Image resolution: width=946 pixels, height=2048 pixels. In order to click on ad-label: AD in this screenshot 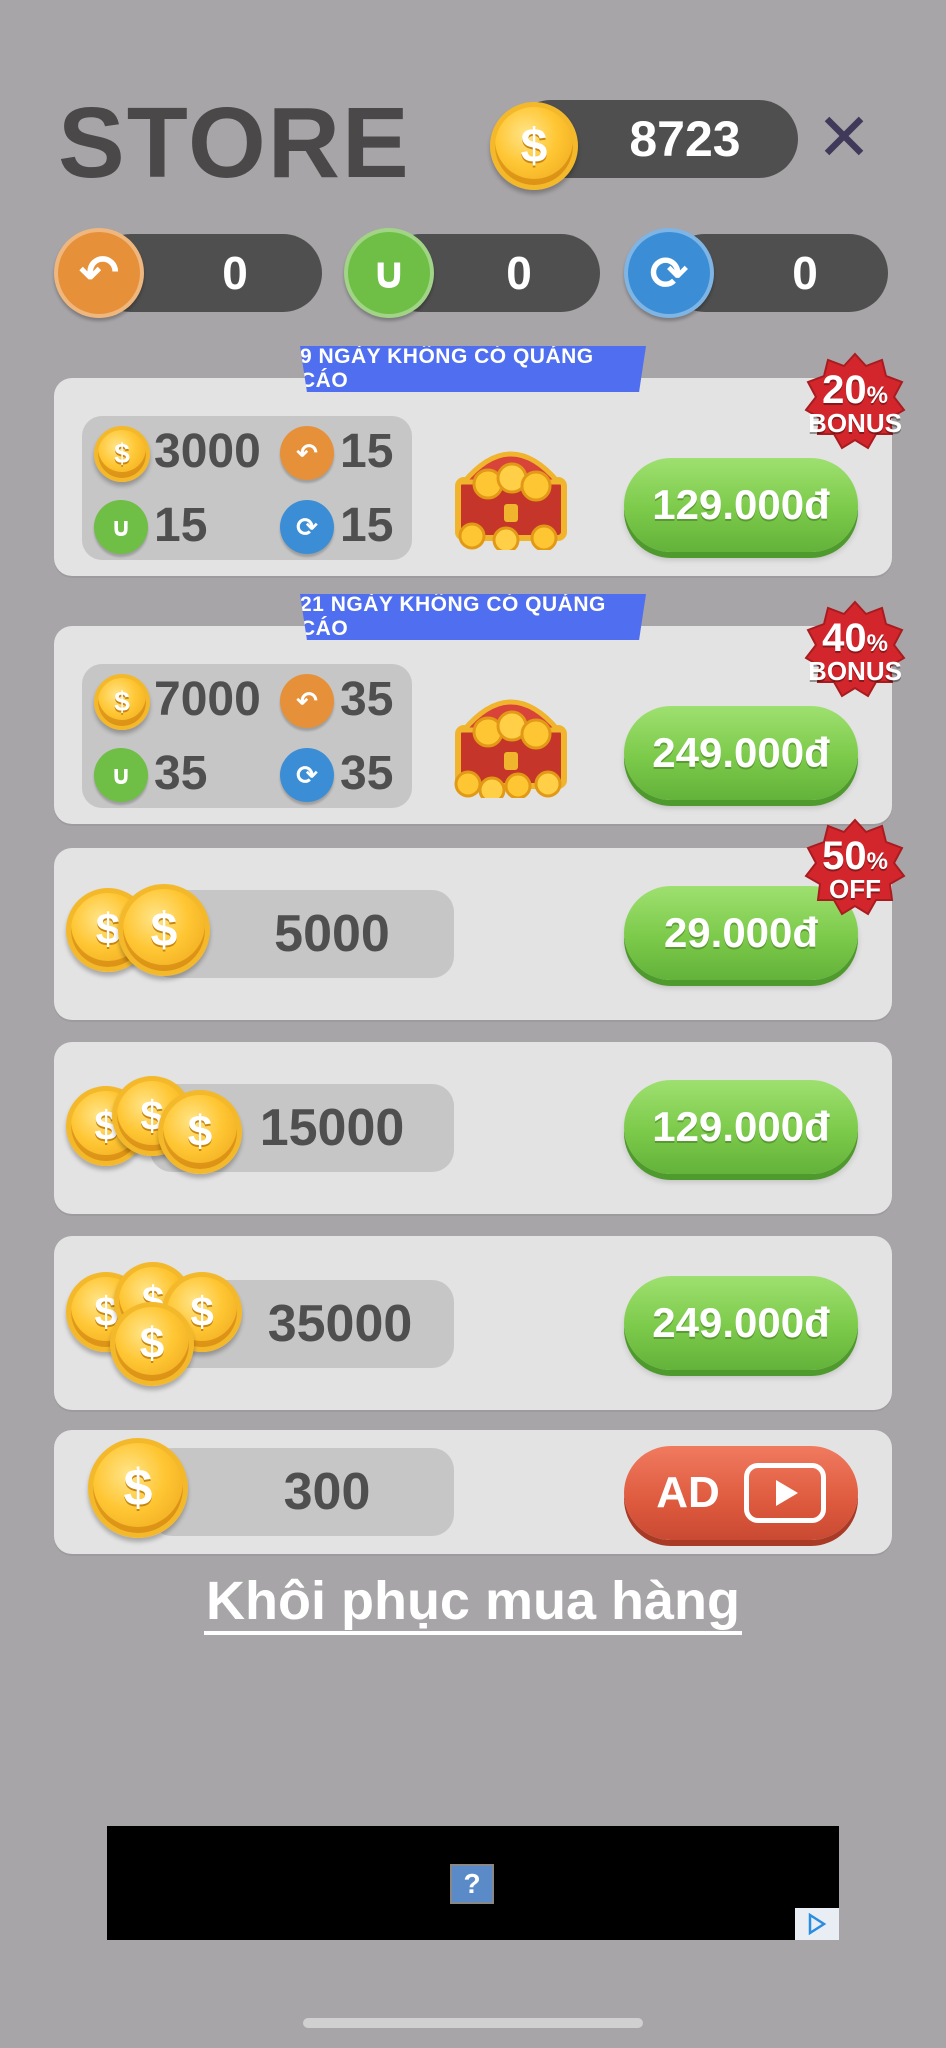, I will do `click(688, 1492)`.